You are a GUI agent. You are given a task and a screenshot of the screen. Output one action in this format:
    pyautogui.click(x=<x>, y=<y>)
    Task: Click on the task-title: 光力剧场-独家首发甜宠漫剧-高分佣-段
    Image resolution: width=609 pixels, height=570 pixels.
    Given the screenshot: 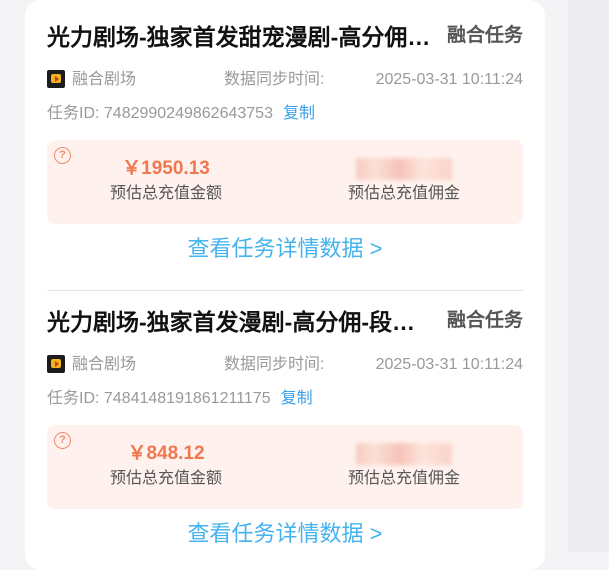 What is the action you would take?
    pyautogui.click(x=239, y=37)
    